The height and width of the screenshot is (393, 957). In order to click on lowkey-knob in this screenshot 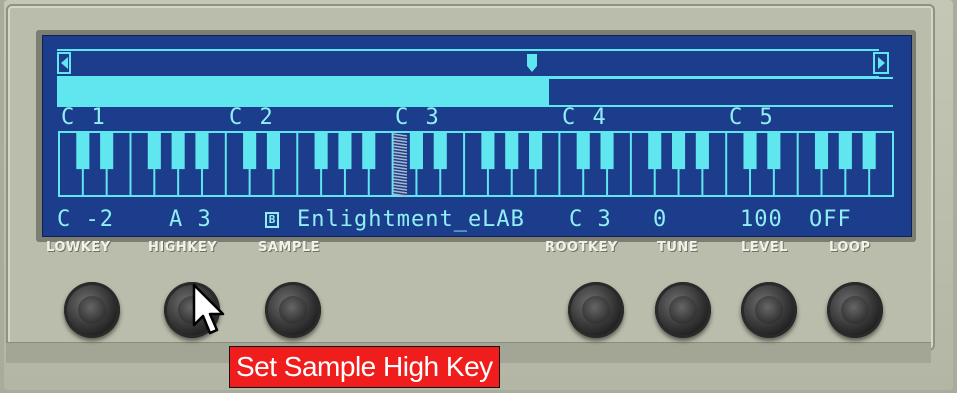, I will do `click(92, 310)`.